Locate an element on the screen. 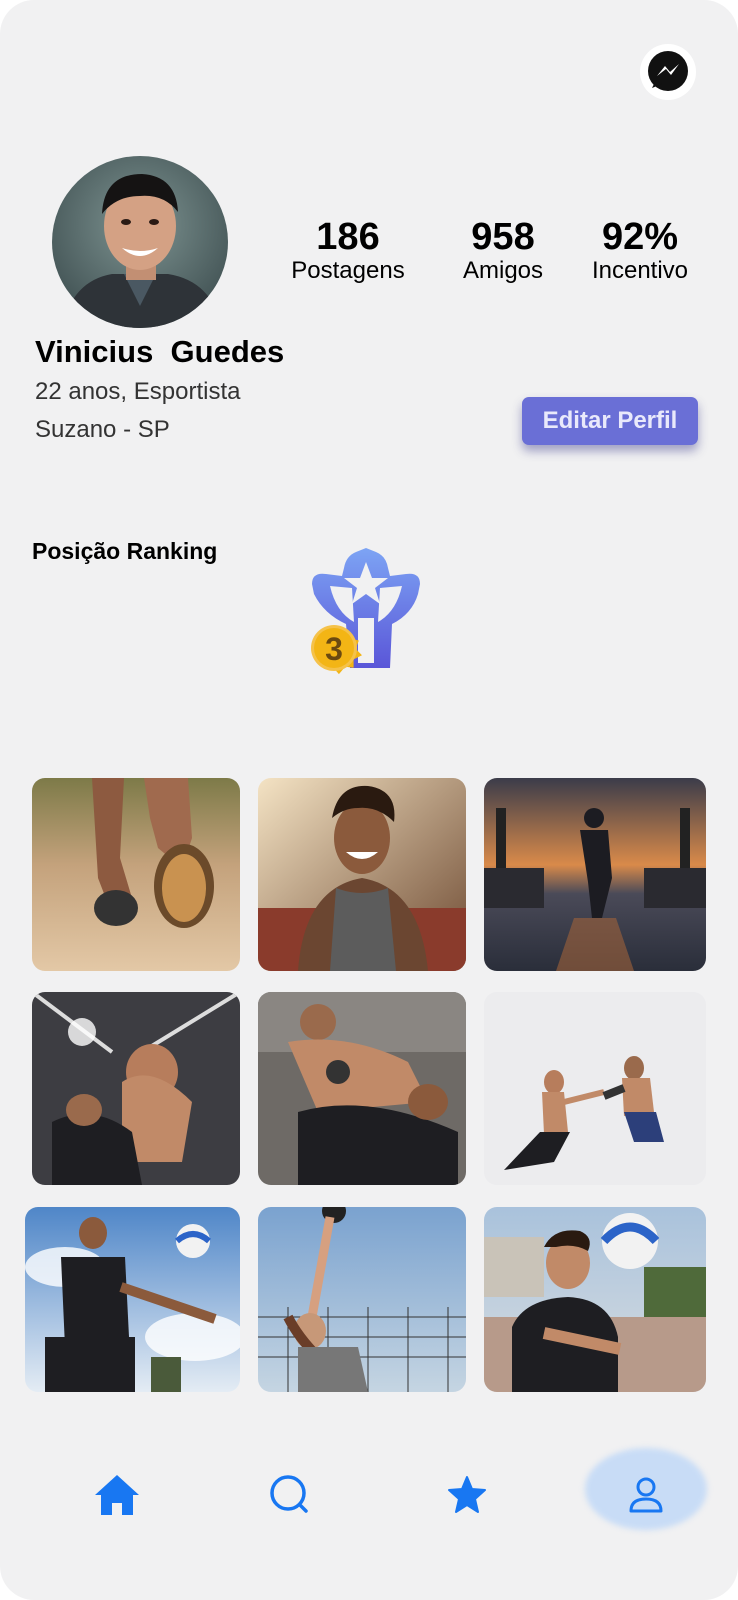 Image resolution: width=738 pixels, height=1600 pixels. stat-incentive-label: Incentivo is located at coordinates (640, 270).